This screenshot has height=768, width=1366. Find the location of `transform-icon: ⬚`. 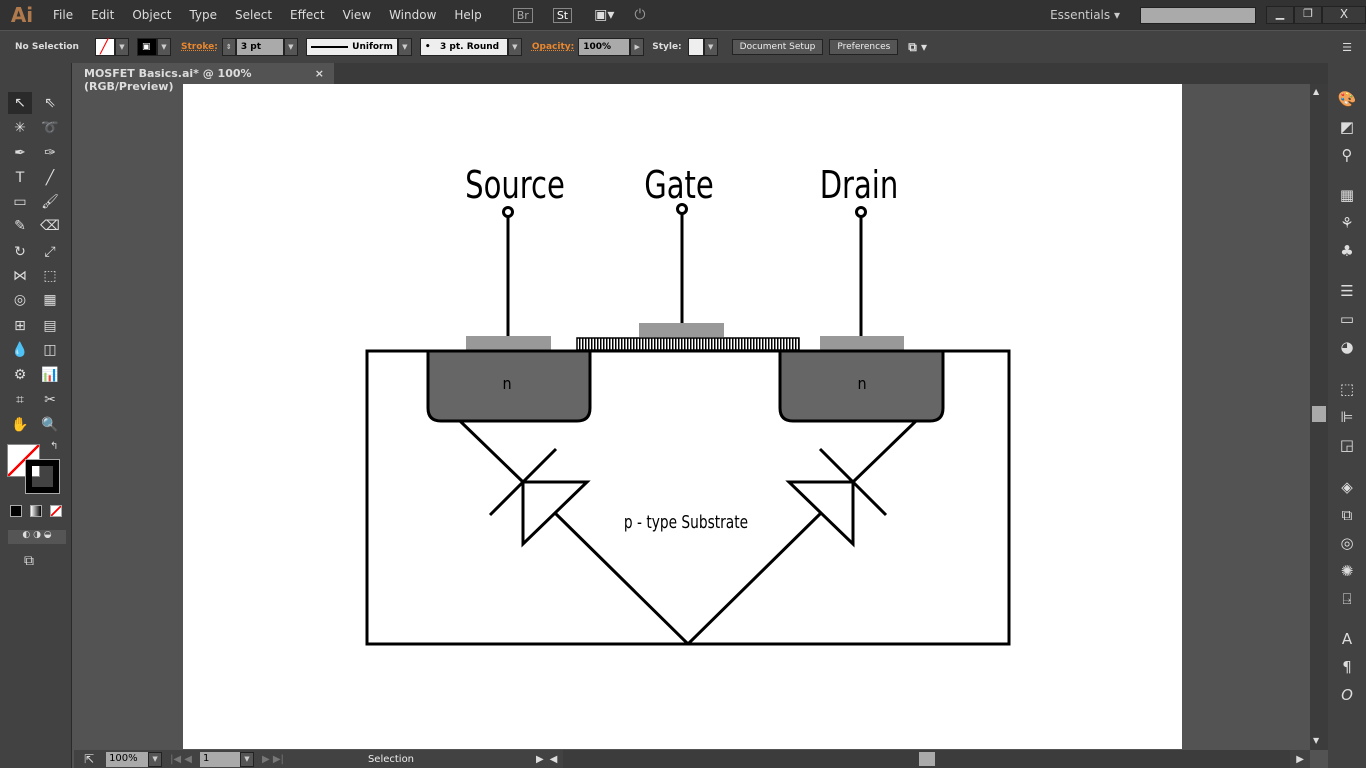

transform-icon: ⬚ is located at coordinates (1347, 389).